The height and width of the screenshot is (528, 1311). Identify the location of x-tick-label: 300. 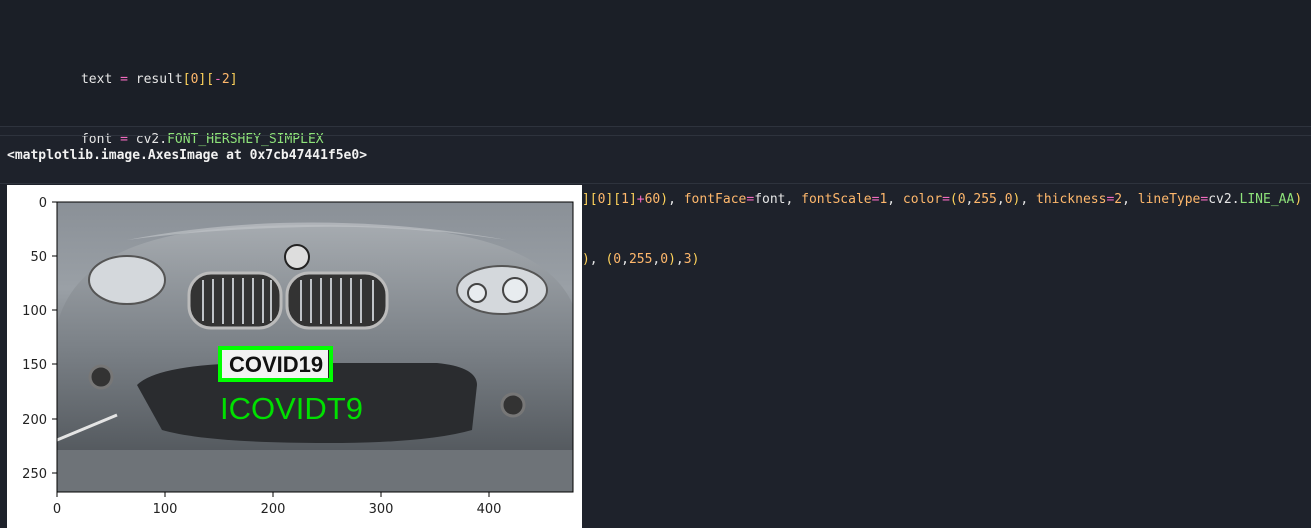
(381, 509).